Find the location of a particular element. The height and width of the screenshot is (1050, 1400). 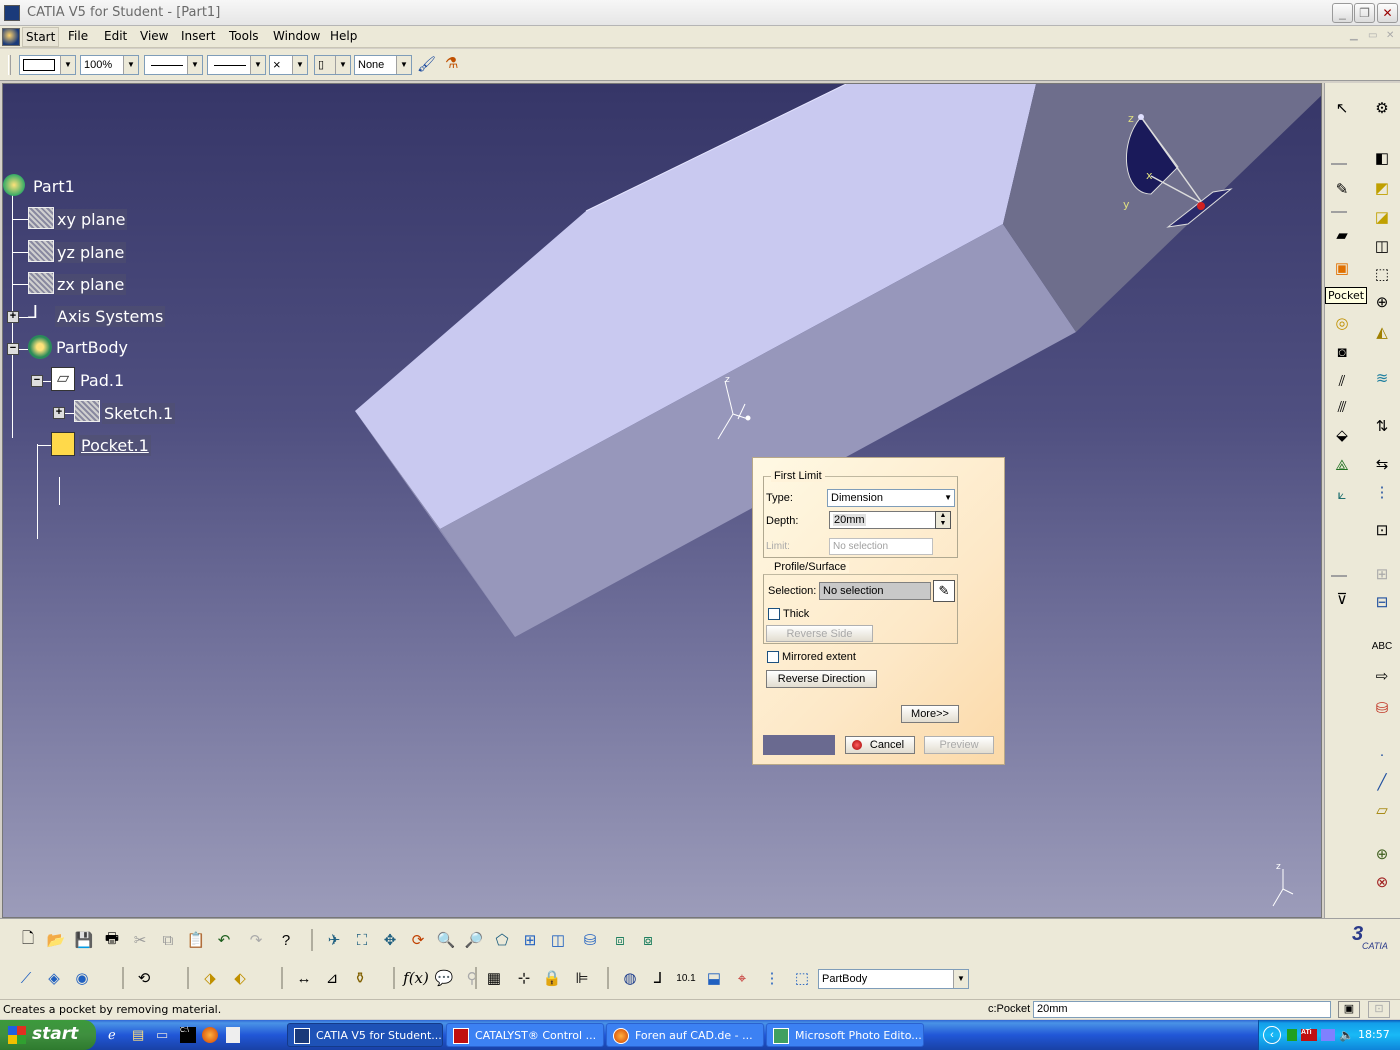

pad-icon: ▱ is located at coordinates (63, 379).